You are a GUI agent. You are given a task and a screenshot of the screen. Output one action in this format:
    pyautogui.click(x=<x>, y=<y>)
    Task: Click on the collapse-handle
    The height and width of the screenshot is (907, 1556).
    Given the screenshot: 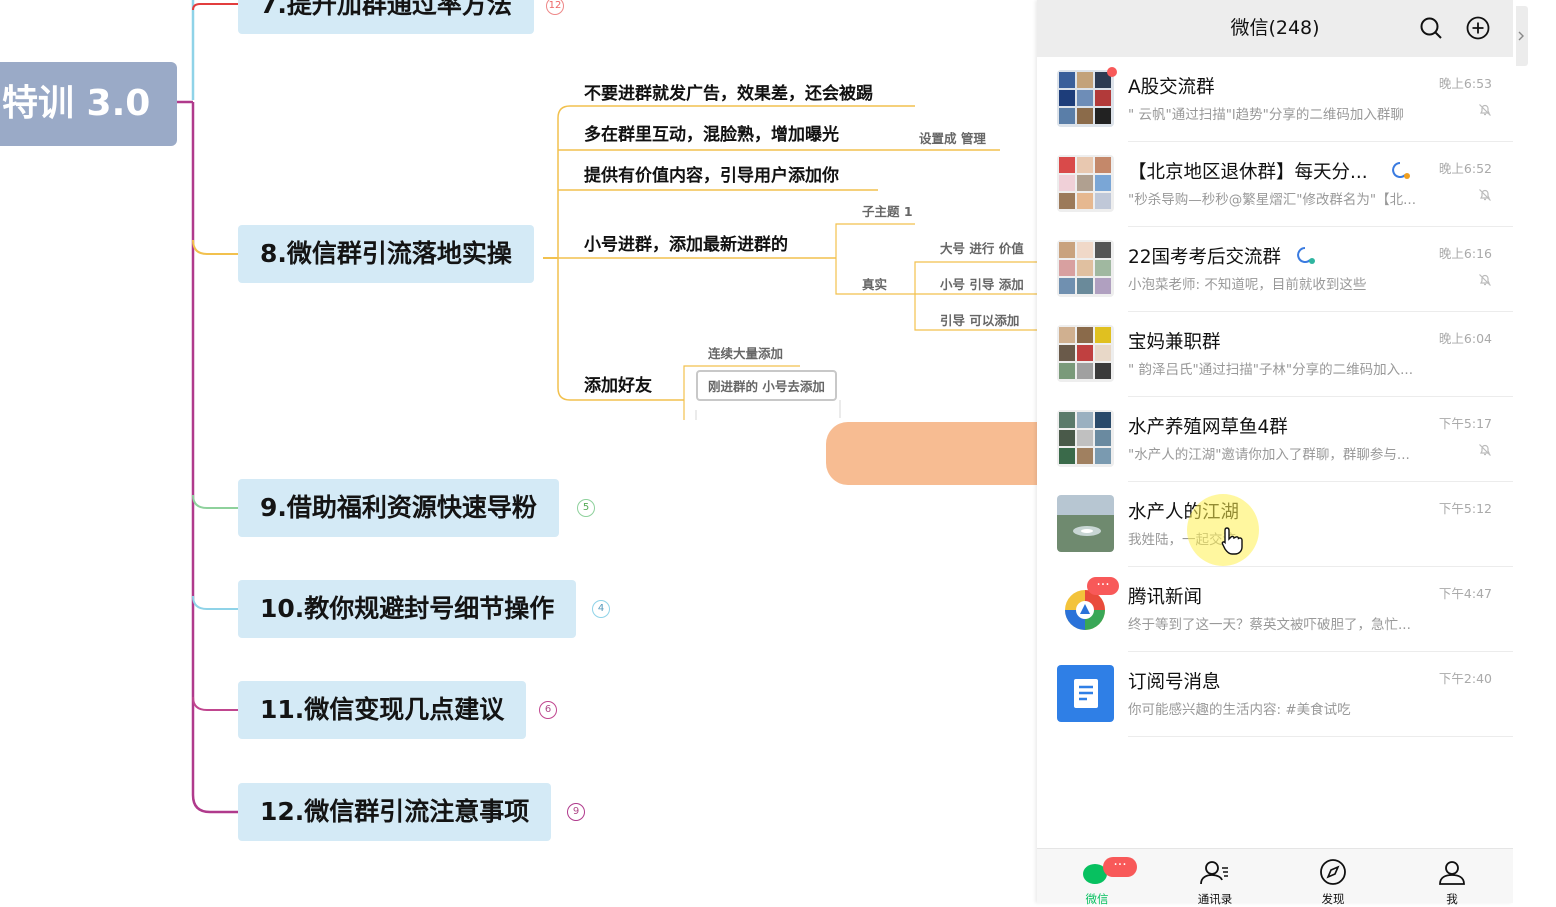 What is the action you would take?
    pyautogui.click(x=1522, y=36)
    